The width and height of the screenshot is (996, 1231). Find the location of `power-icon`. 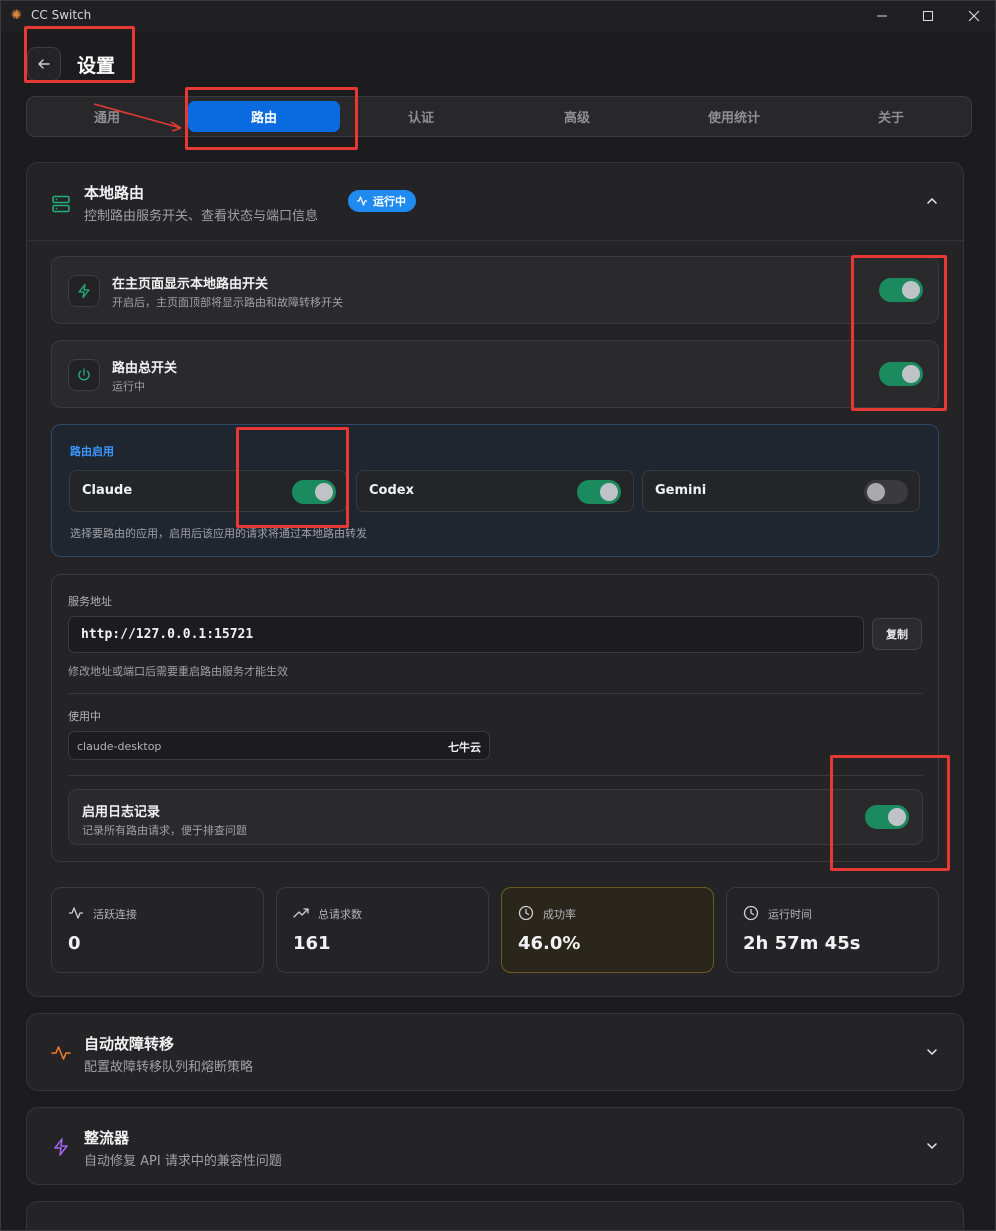

power-icon is located at coordinates (84, 374).